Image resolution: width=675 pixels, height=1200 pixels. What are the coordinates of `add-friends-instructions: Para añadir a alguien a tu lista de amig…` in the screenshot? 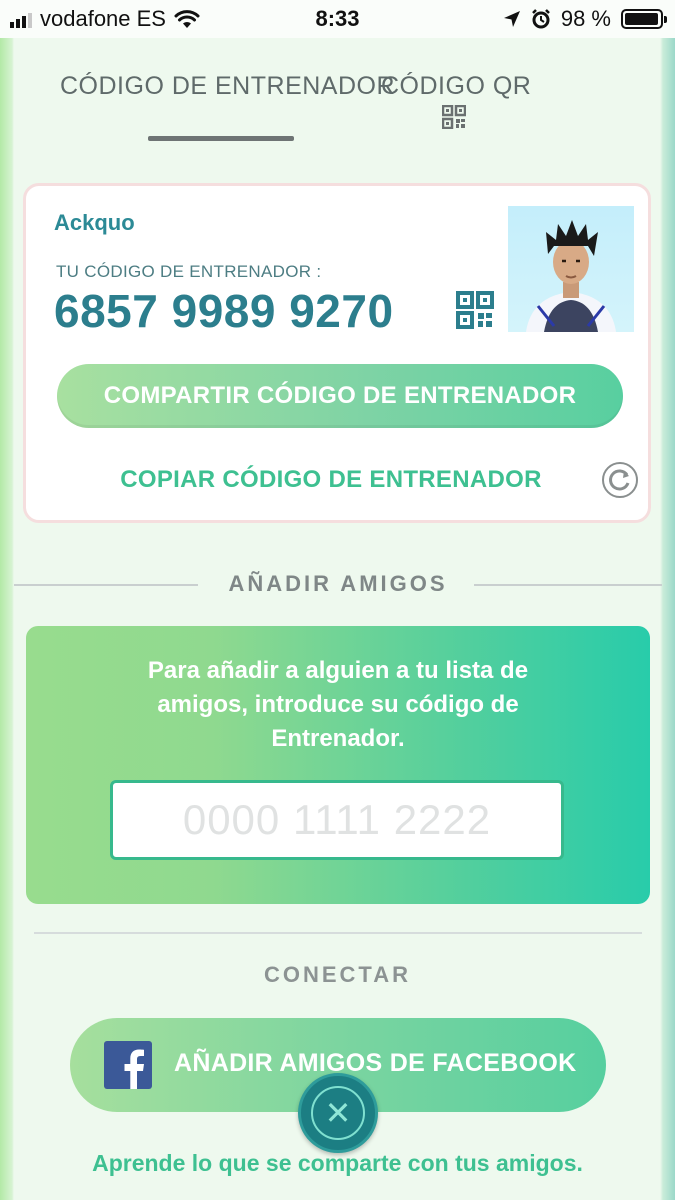 It's located at (338, 704).